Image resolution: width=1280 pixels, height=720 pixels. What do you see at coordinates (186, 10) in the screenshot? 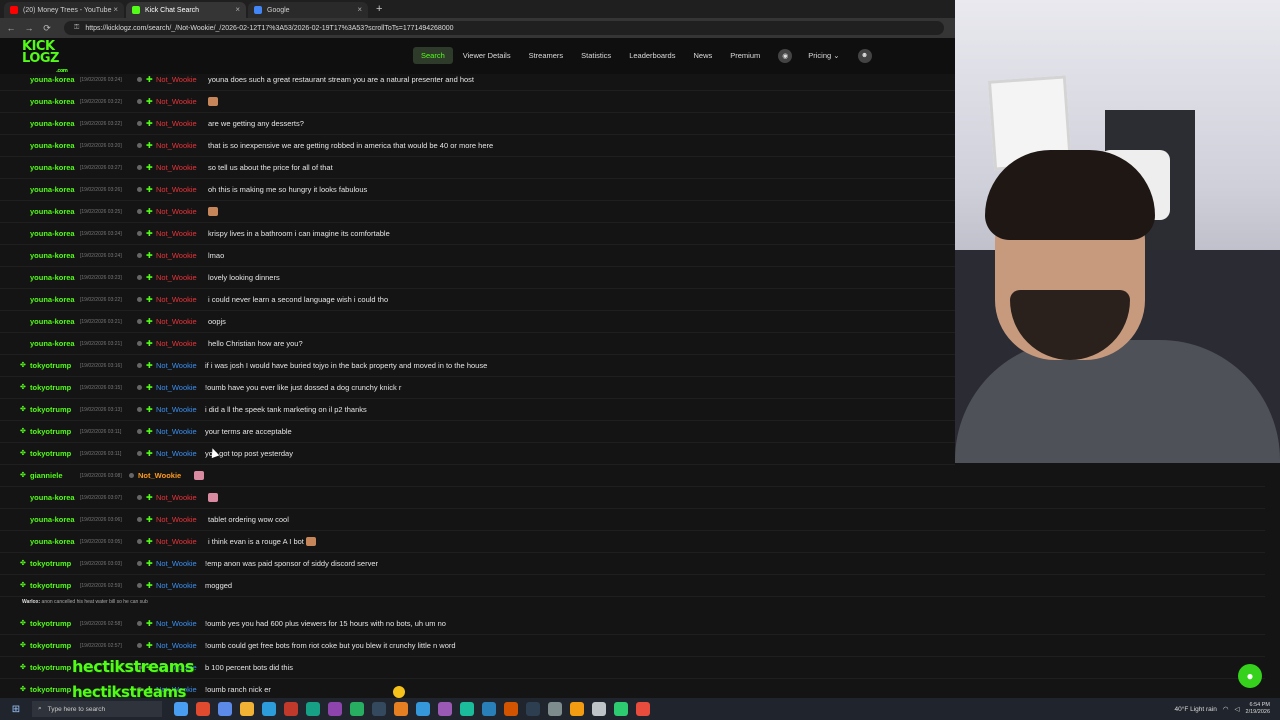
I see `browser-tab: Kick Chat Search ×` at bounding box center [186, 10].